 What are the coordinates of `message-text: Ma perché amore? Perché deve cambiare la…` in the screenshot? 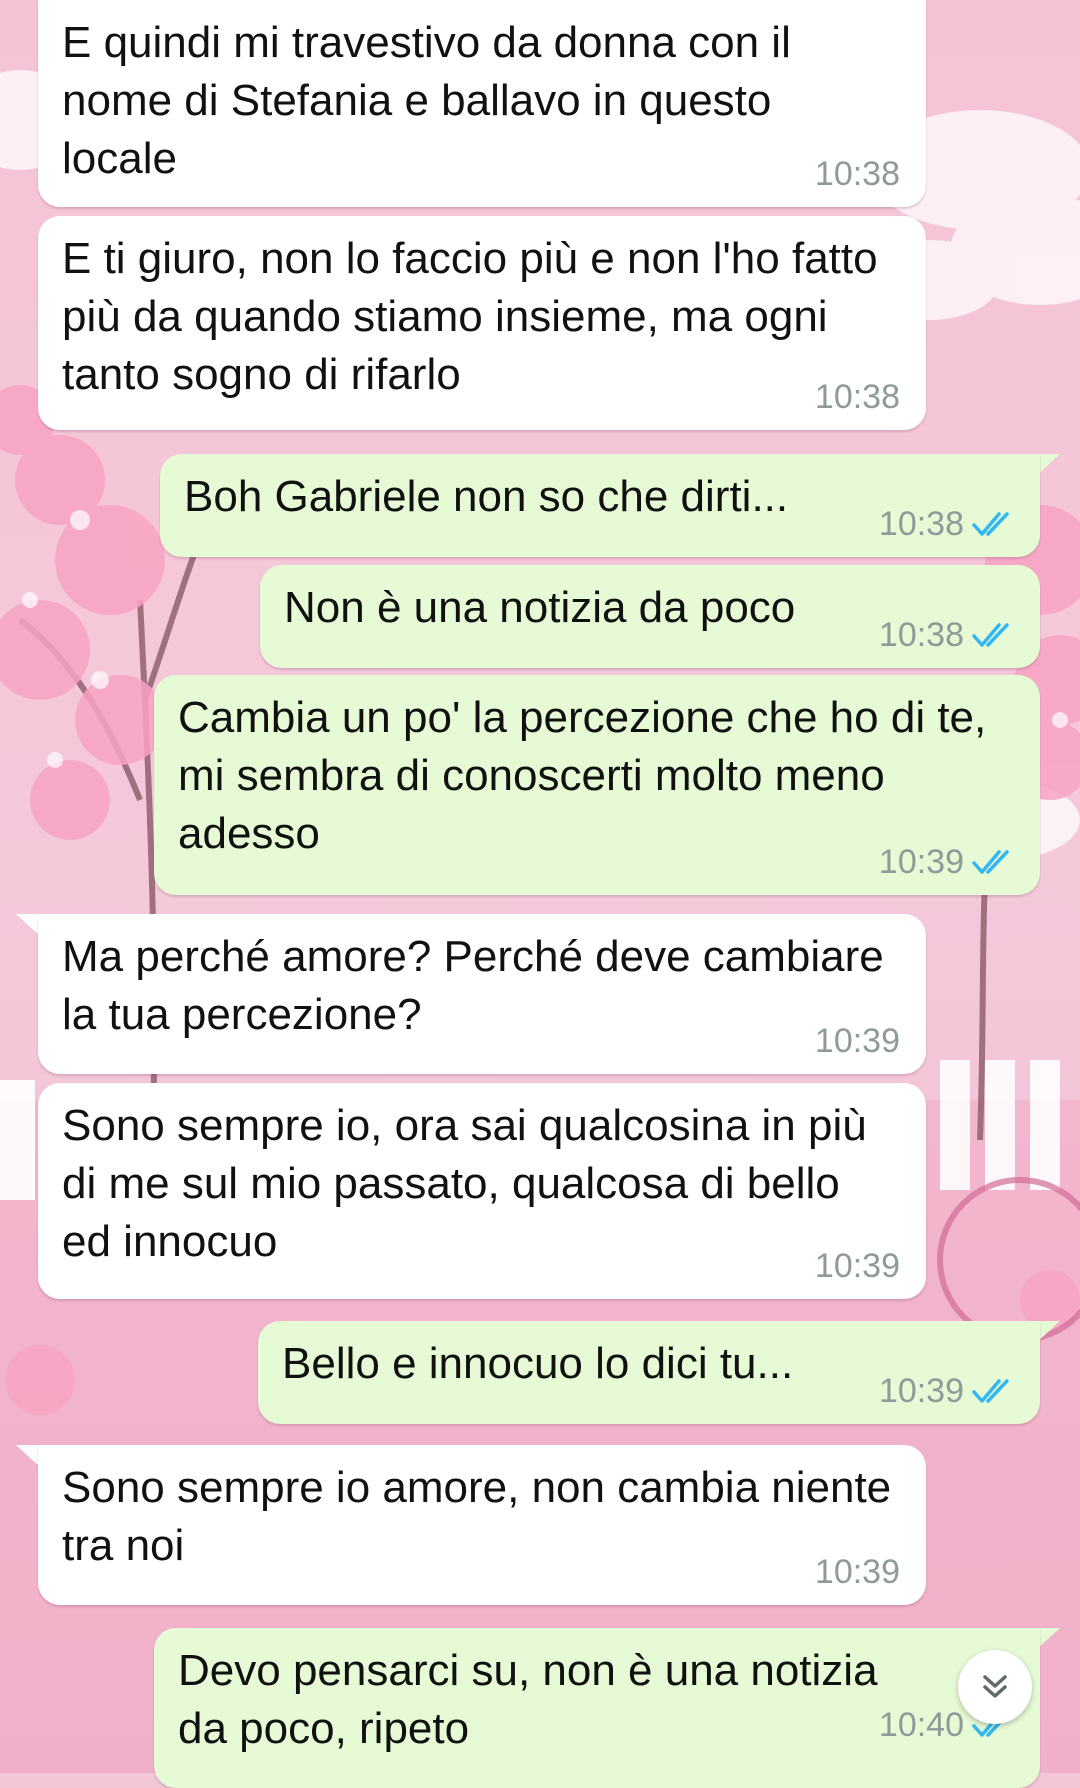 It's located at (473, 985).